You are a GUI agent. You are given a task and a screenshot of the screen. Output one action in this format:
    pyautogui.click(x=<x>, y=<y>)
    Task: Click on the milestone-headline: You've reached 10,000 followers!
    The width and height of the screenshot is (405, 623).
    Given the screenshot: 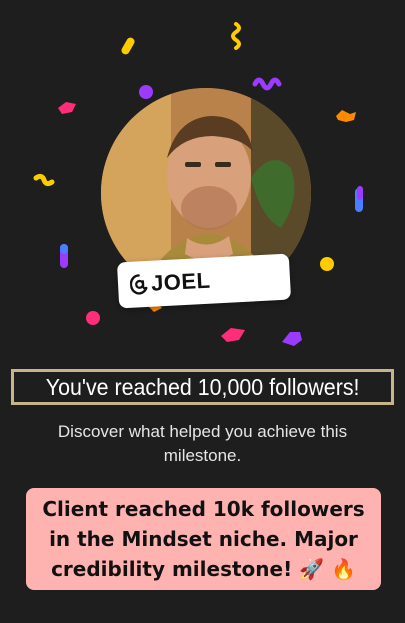 What is the action you would take?
    pyautogui.click(x=202, y=386)
    